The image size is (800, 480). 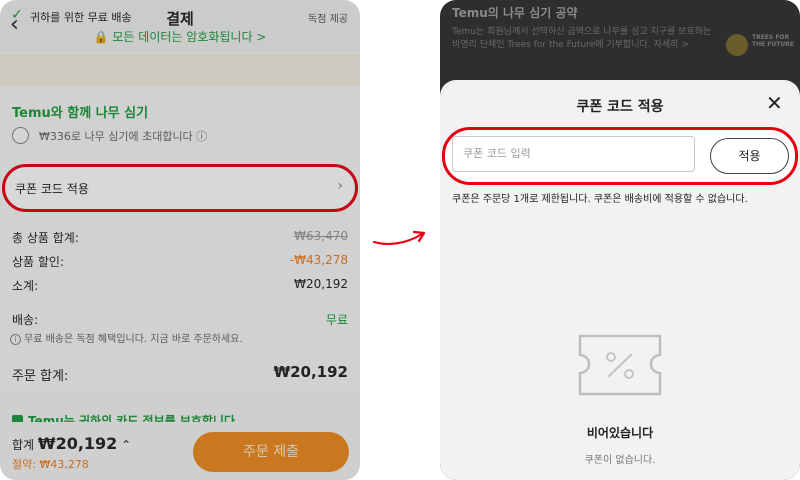 I want to click on close-icon: ✕, so click(x=774, y=103).